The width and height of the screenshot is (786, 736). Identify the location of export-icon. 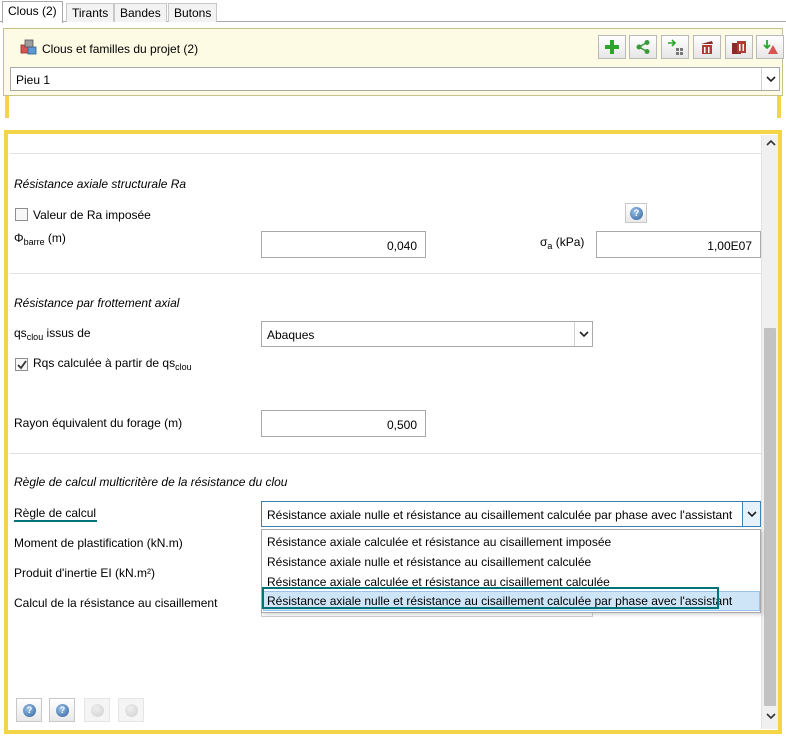
(770, 47).